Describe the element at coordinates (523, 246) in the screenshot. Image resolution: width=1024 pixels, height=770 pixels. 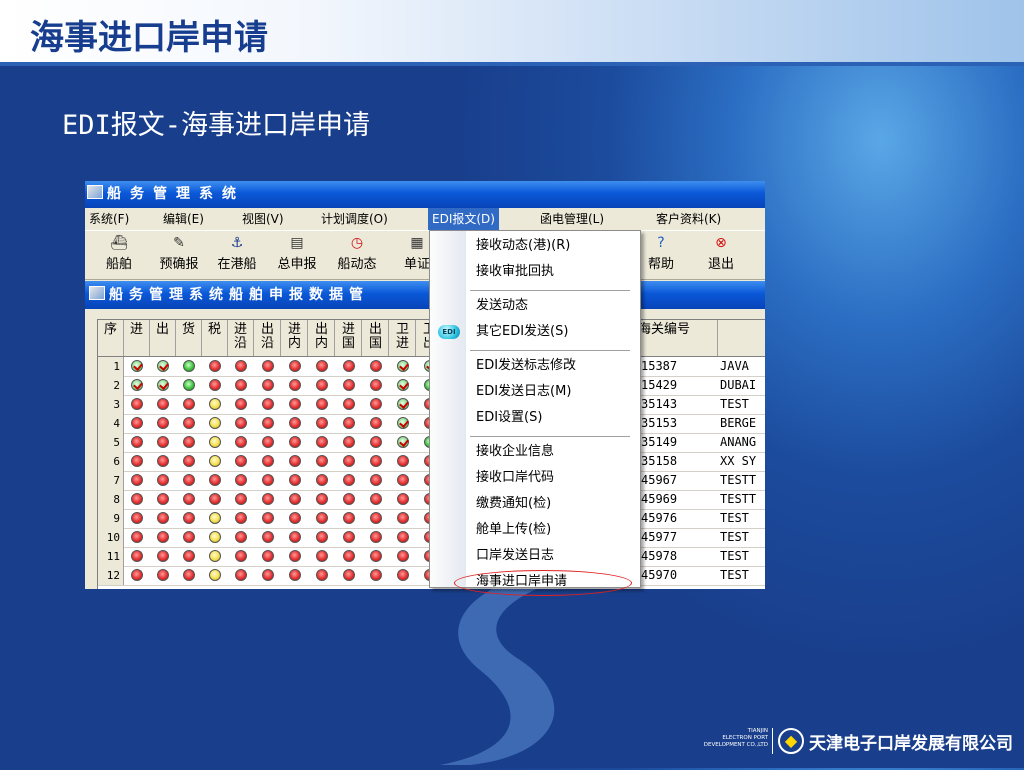
I see `edi-menu-item: 接收动态(港)(R)` at that location.